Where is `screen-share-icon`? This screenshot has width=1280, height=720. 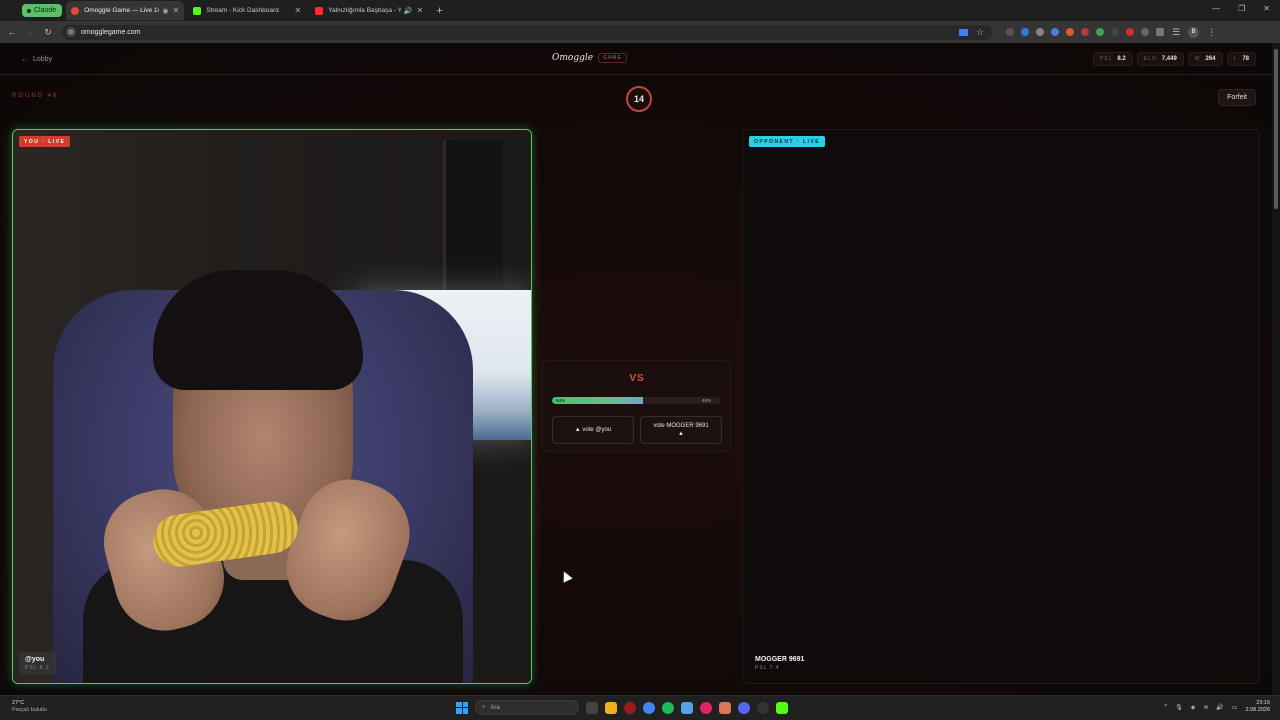 screen-share-icon is located at coordinates (963, 32).